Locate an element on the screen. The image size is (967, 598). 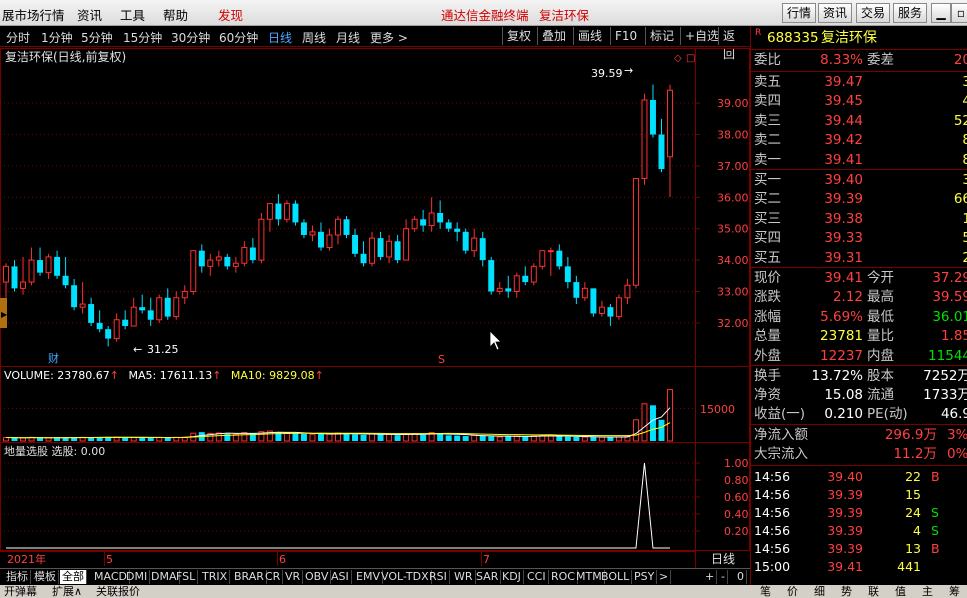
period-daily: 日线 is located at coordinates (280, 37).